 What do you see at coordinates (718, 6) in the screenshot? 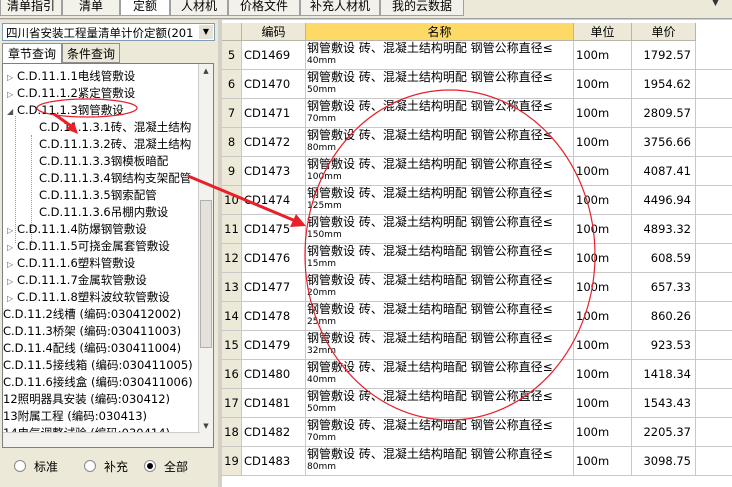
I see `pin-icon: ▼` at bounding box center [718, 6].